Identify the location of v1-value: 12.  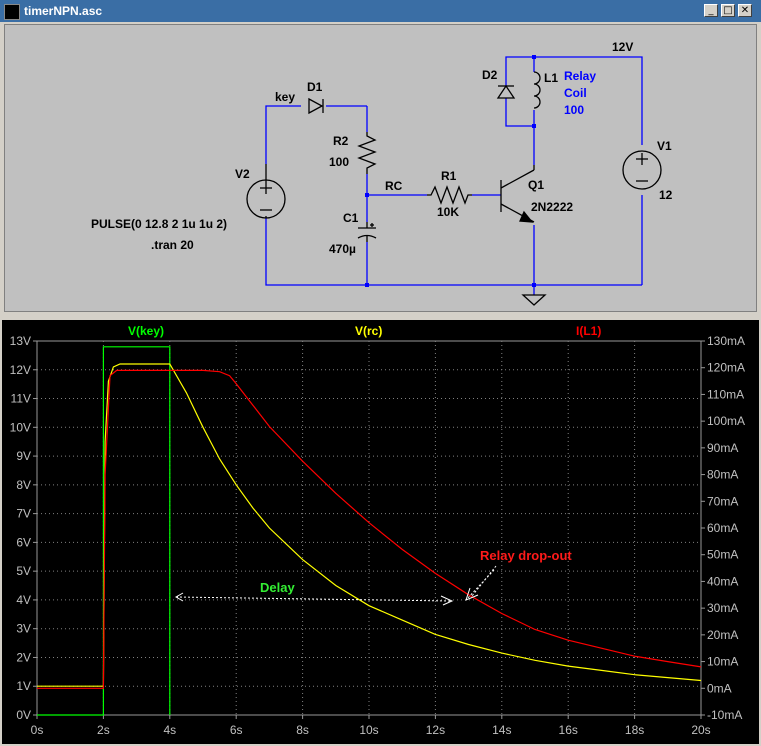
(666, 195).